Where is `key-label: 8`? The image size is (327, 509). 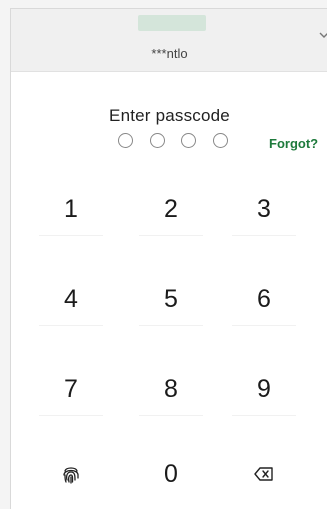
key-label: 8 is located at coordinates (171, 388).